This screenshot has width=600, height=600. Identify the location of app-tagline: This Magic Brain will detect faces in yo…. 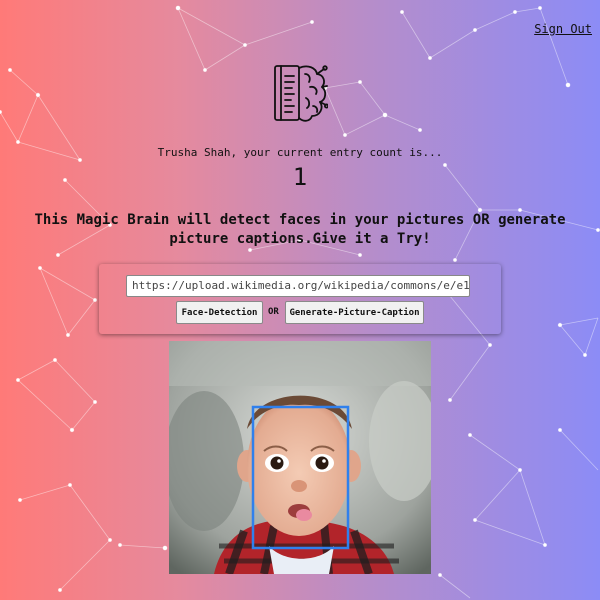
(300, 229).